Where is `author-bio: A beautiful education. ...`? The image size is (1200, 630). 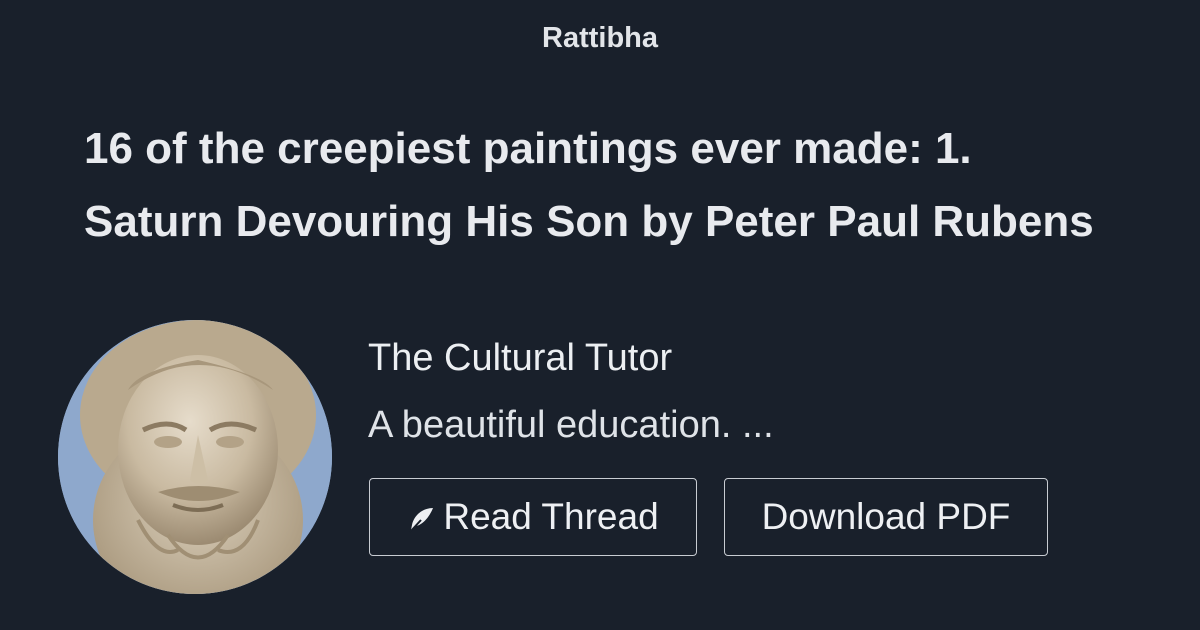
author-bio: A beautiful education. ... is located at coordinates (571, 425).